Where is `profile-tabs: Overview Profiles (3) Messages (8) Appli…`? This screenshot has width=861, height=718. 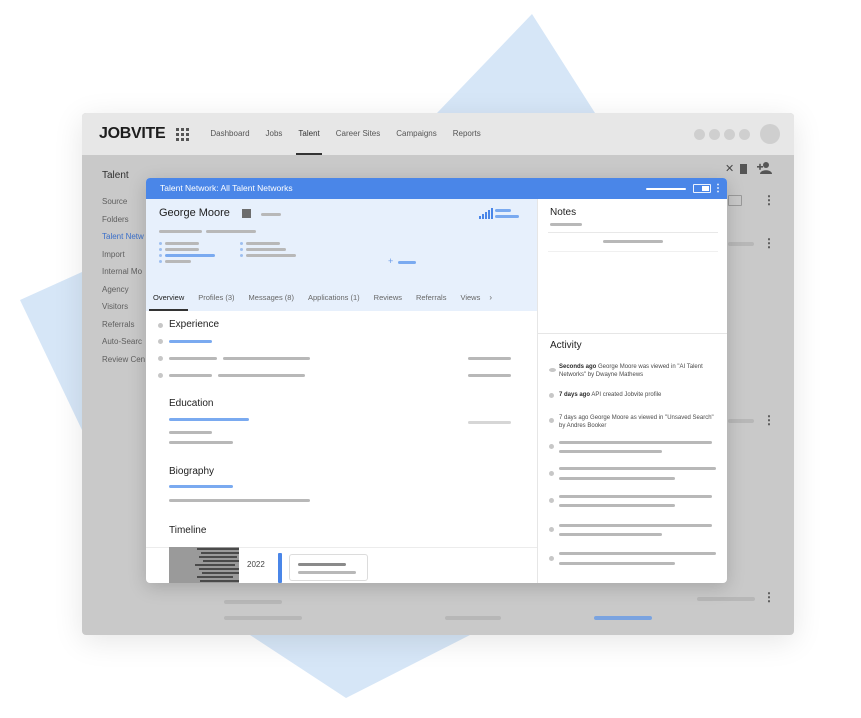
profile-tabs: Overview Profiles (3) Messages (8) Appli… is located at coordinates (341, 299).